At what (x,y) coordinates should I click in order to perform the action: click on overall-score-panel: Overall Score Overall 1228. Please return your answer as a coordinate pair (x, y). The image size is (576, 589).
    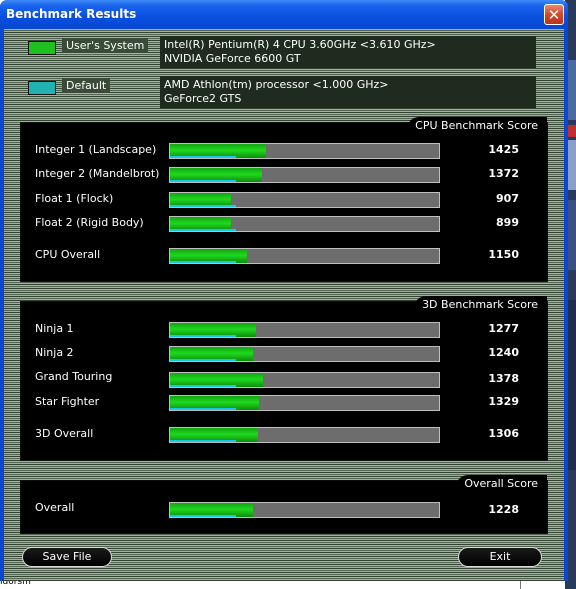
    Looking at the image, I should click on (284, 504).